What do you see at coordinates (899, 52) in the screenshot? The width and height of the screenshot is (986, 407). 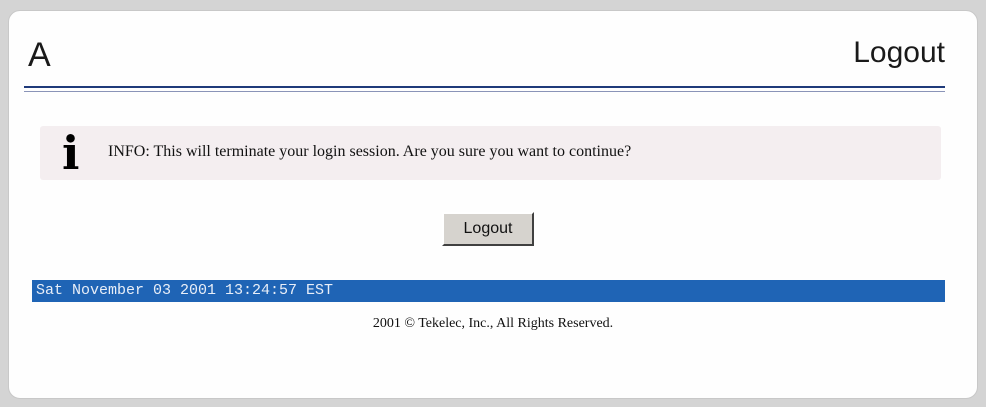 I see `page-title: Logout` at bounding box center [899, 52].